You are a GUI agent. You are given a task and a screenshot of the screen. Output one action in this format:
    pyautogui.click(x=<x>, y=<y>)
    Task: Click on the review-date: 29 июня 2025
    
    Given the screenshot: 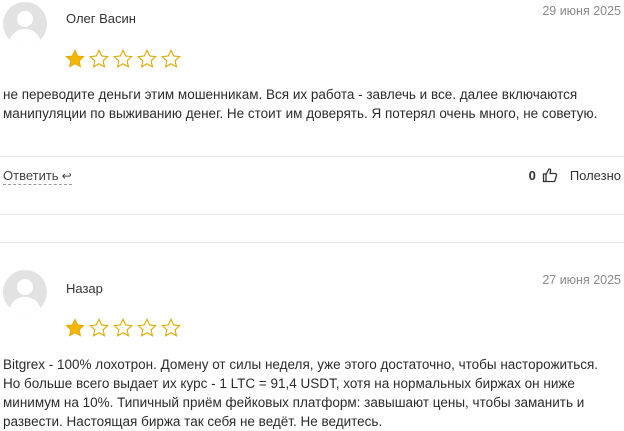 What is the action you would take?
    pyautogui.click(x=581, y=11)
    